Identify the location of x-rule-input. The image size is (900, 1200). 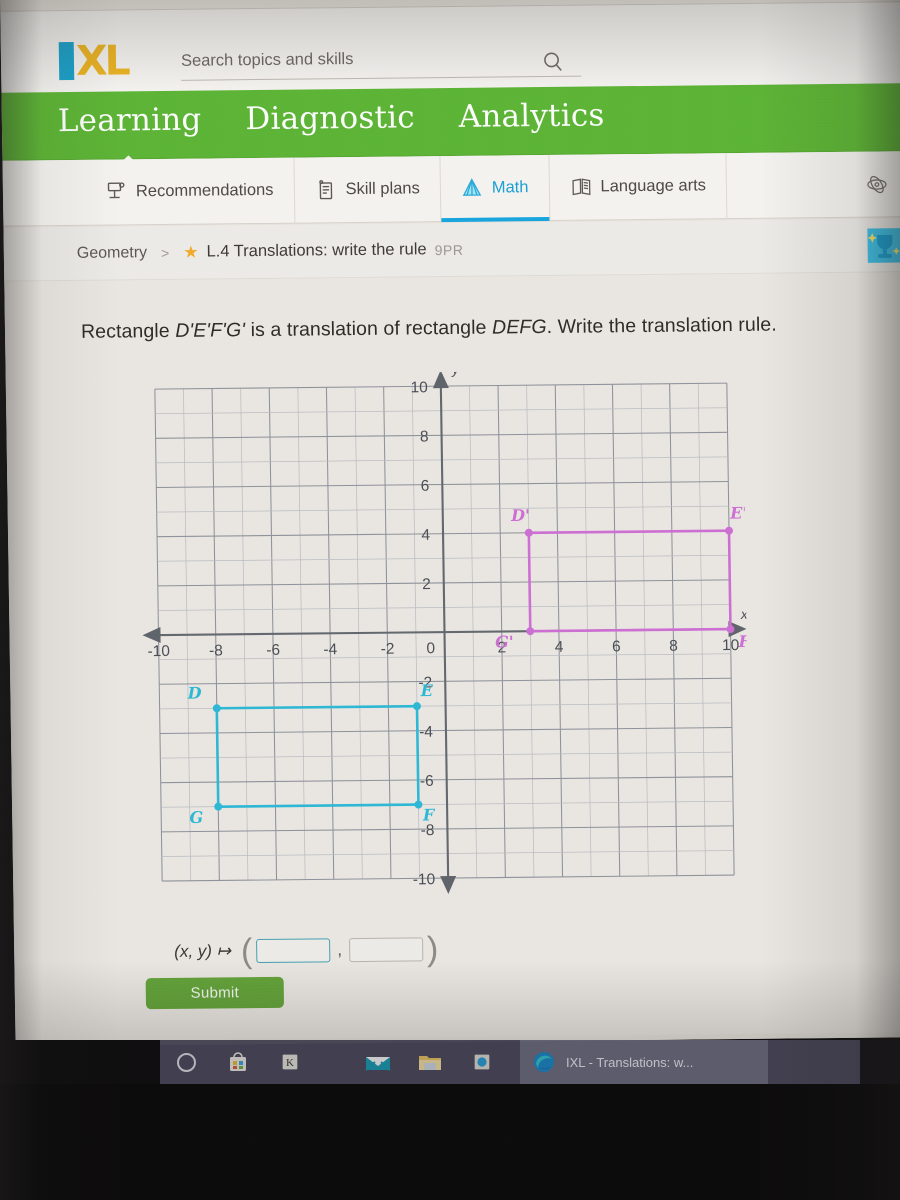
(293, 951).